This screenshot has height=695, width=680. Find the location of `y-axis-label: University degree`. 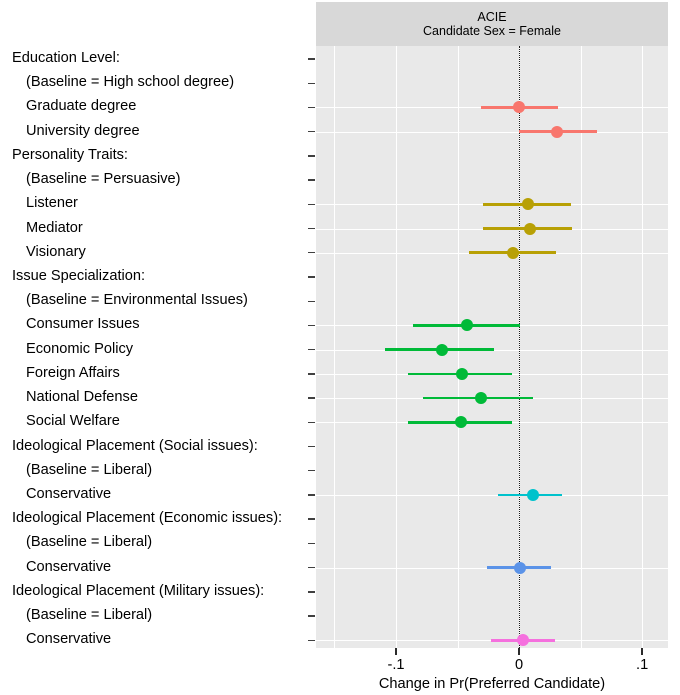

y-axis-label: University degree is located at coordinates (83, 130).